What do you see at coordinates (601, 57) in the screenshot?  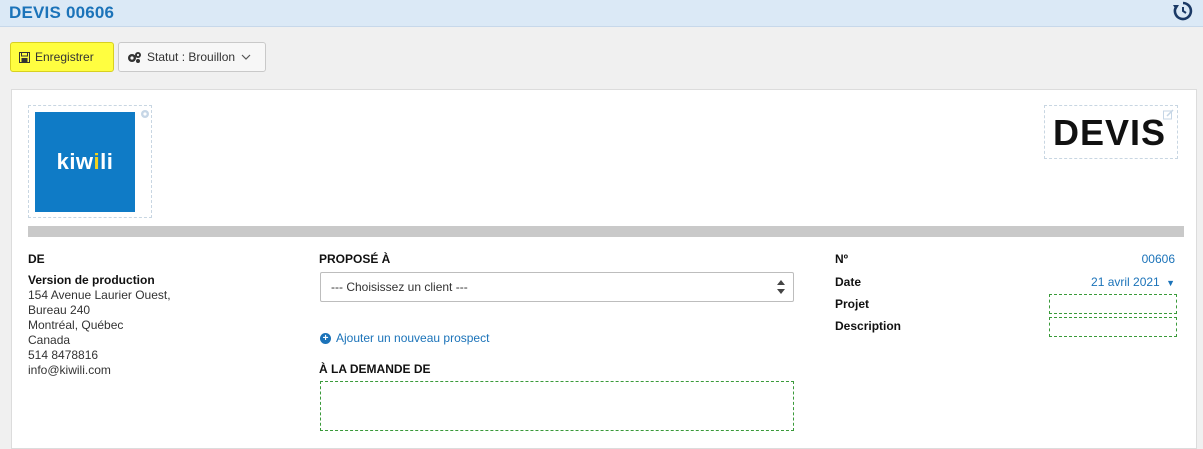 I see `toolbar: Enregistrer Statut : Brouillon` at bounding box center [601, 57].